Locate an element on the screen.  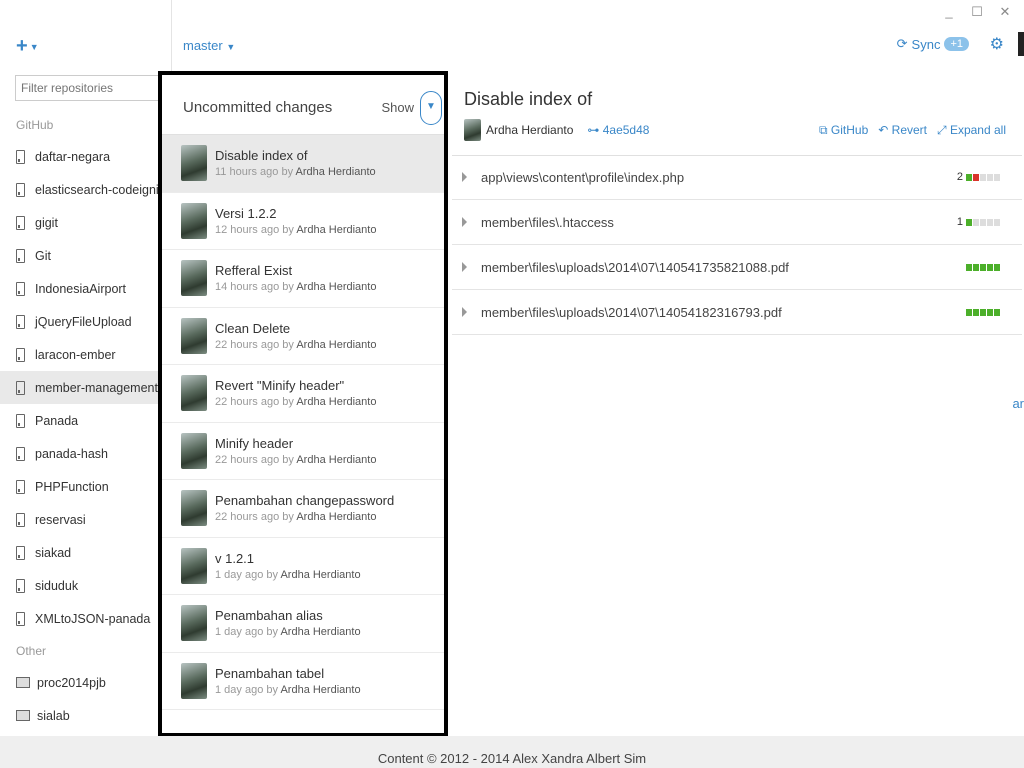
github-button: ⧉ GitHub is located at coordinates (843, 130).